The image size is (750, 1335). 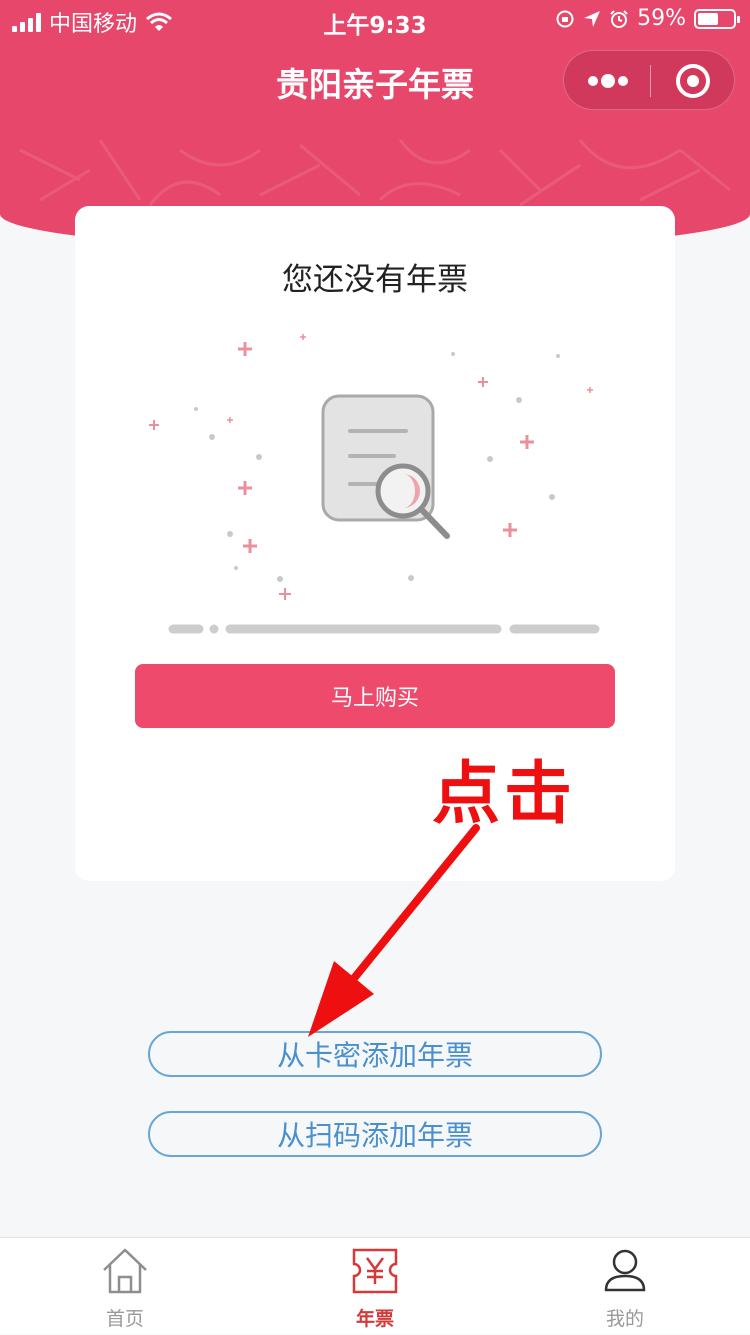 What do you see at coordinates (375, 1134) in the screenshot?
I see `add-by-scan-button: 从扫码添加年票` at bounding box center [375, 1134].